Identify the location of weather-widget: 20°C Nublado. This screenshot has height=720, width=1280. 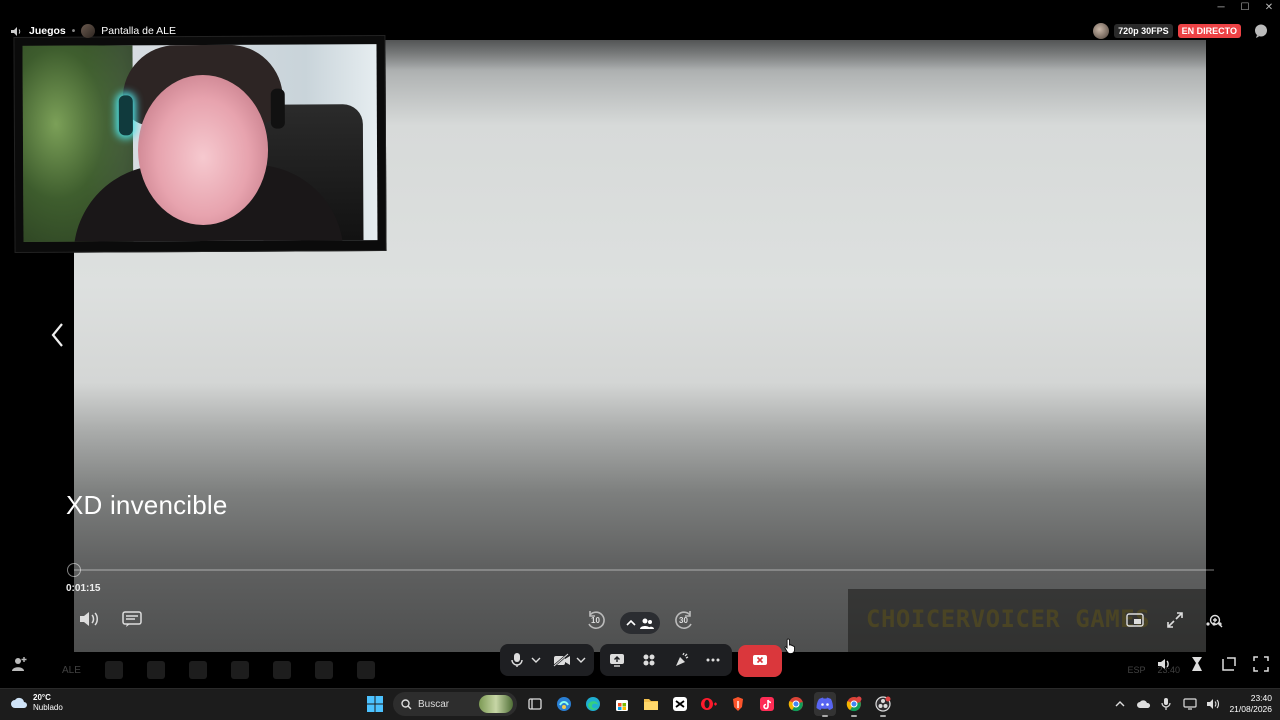
(36, 703).